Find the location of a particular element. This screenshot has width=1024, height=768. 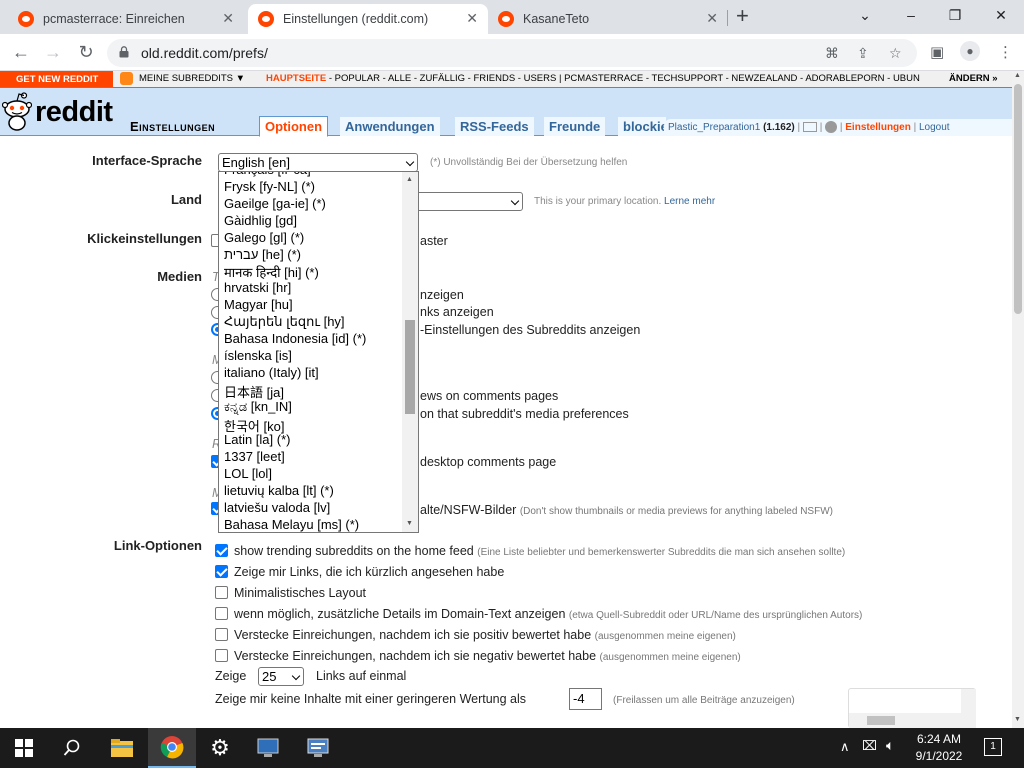

system-clock: 6:24 AM 9/1/2022 is located at coordinates (939, 748).